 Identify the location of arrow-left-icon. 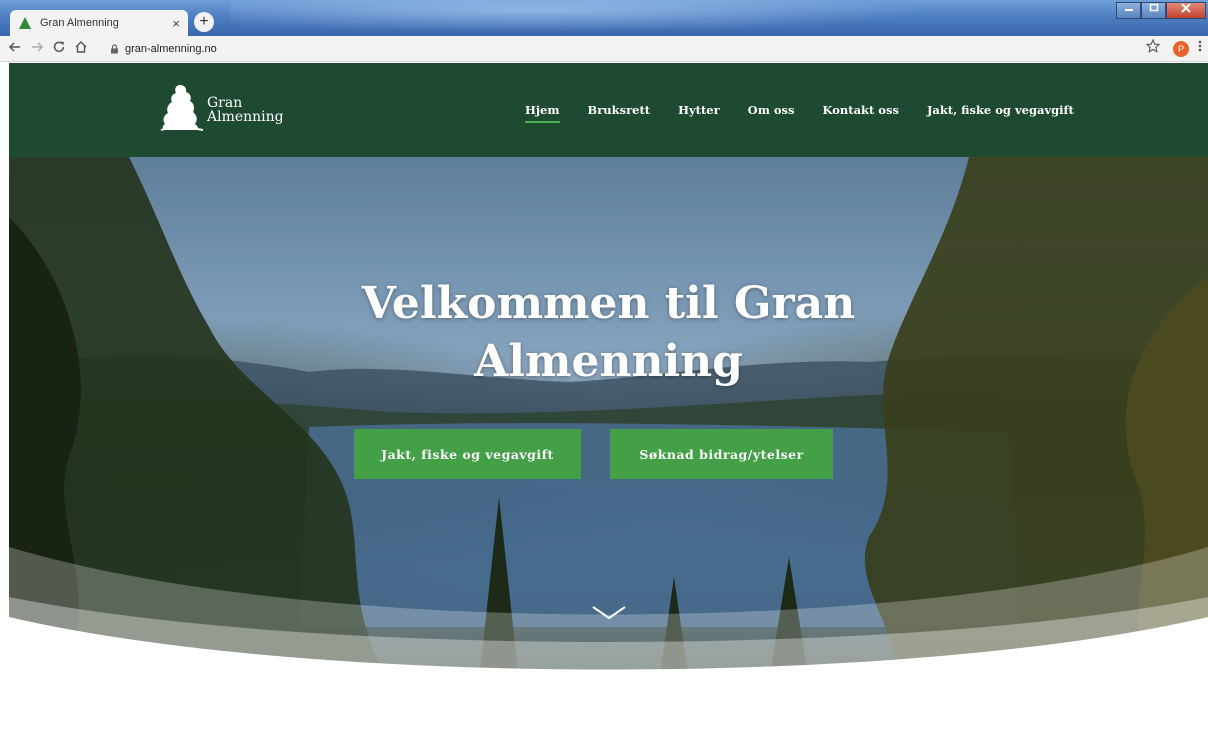
(15, 47).